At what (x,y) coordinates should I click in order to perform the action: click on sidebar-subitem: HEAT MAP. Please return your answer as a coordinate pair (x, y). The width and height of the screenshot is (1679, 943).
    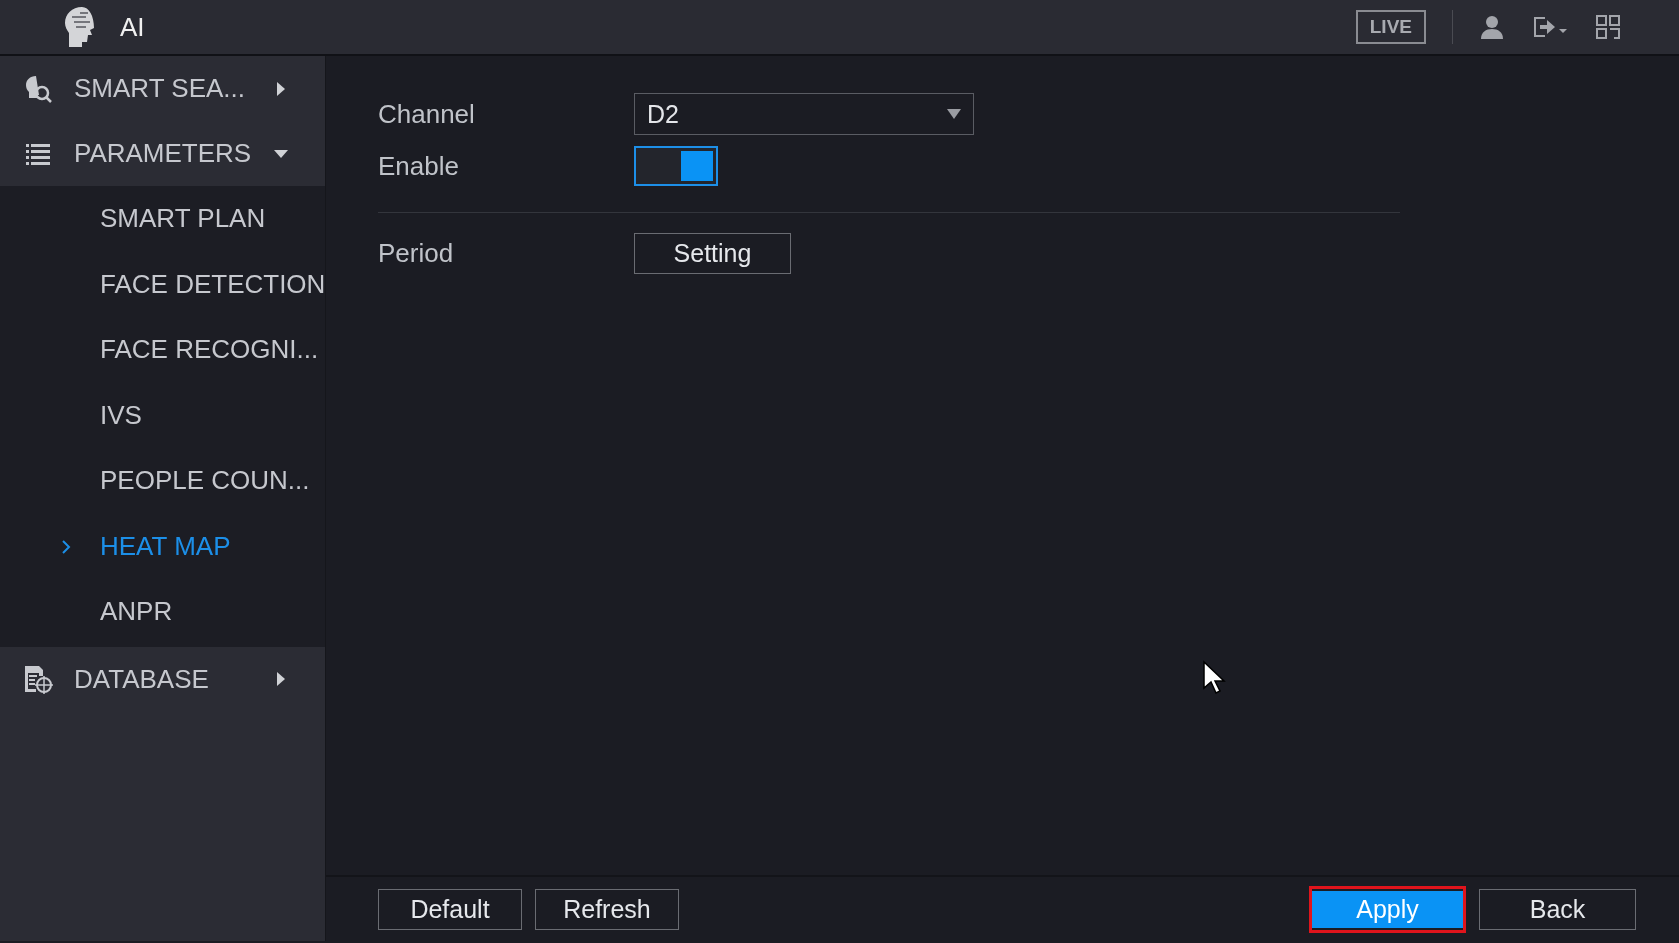
    Looking at the image, I should click on (162, 546).